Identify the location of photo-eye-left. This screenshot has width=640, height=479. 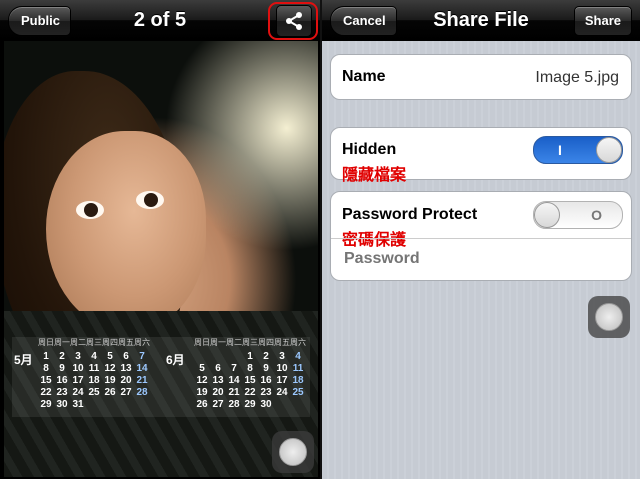
(90, 210).